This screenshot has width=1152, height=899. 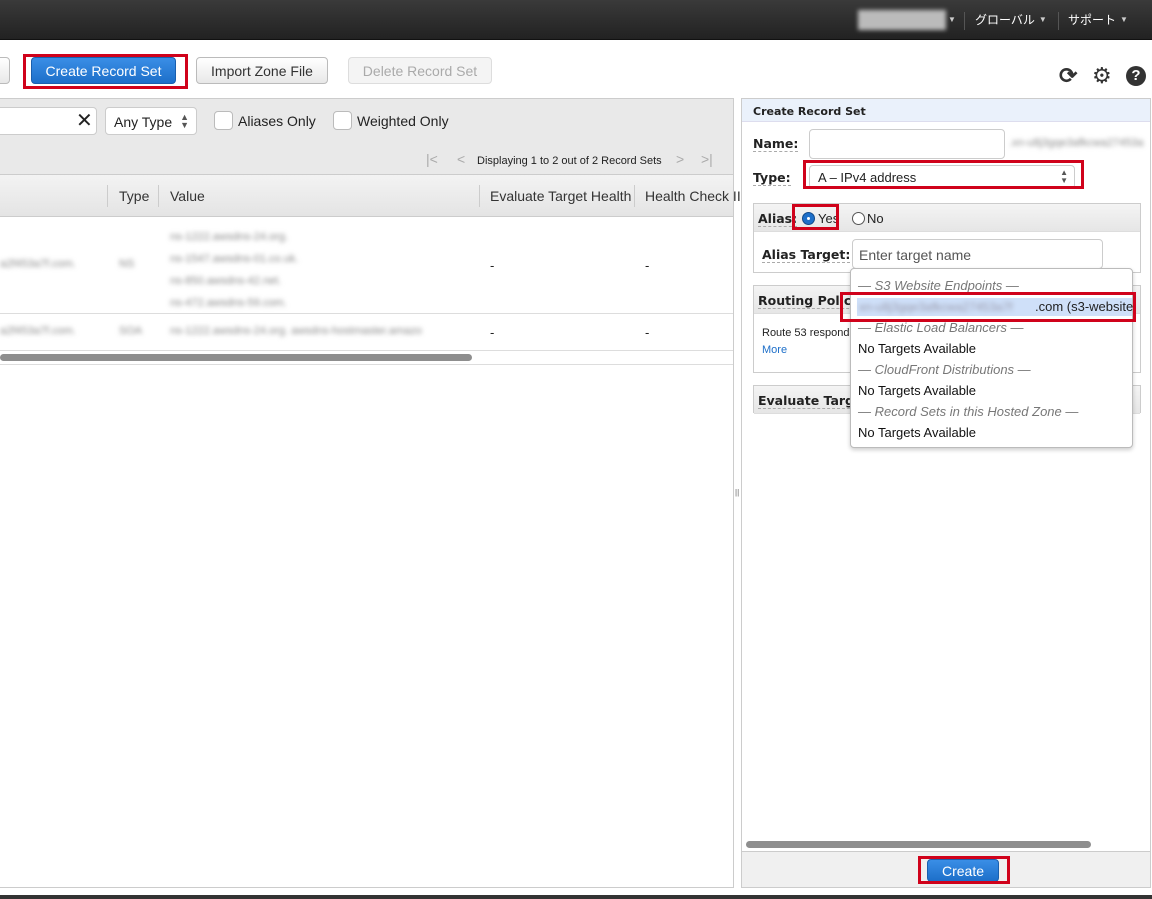 What do you see at coordinates (576, 897) in the screenshot?
I see `bottom-bar` at bounding box center [576, 897].